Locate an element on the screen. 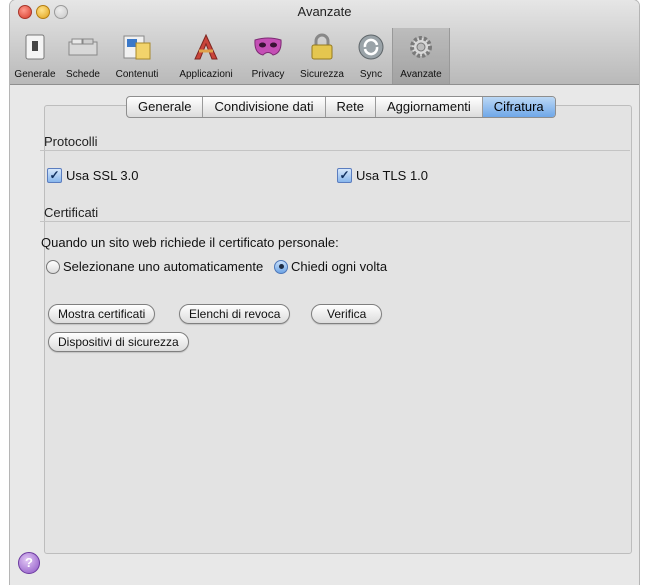 The height and width of the screenshot is (585, 664). toolbar-item-generale: Generale is located at coordinates (35, 56).